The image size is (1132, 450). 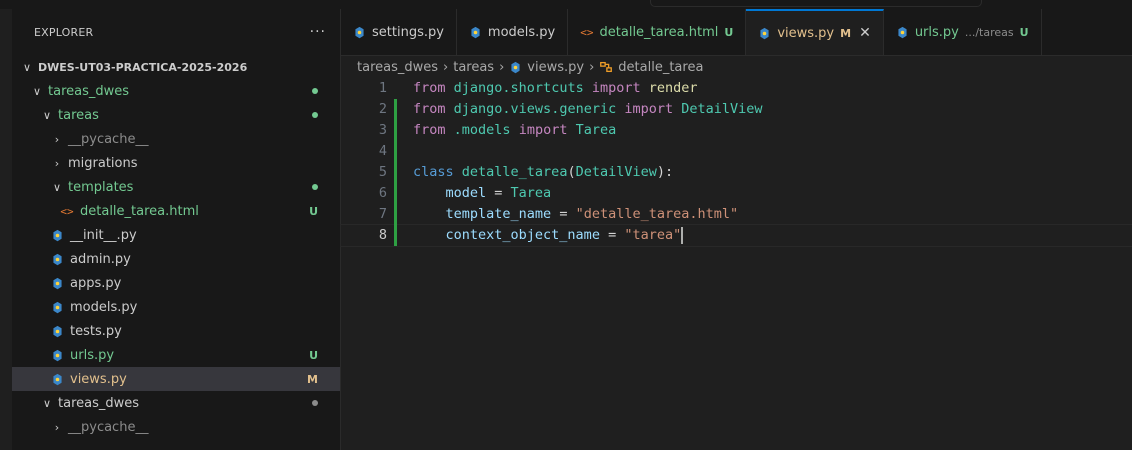 What do you see at coordinates (103, 163) in the screenshot?
I see `tree-item-label: migrations` at bounding box center [103, 163].